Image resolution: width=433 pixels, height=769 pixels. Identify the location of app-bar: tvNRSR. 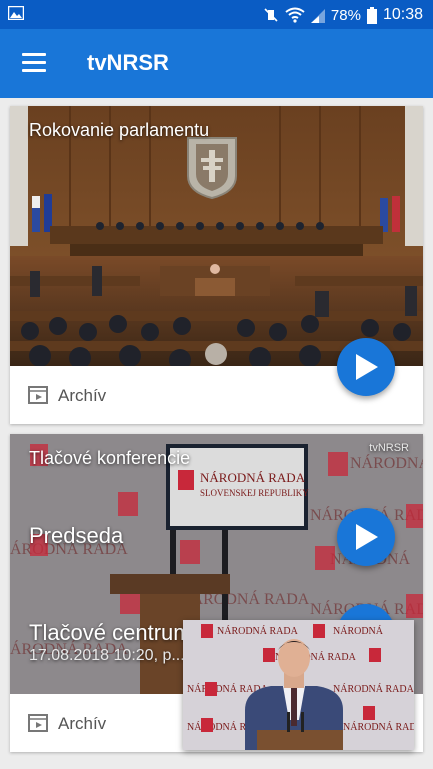
(216, 63).